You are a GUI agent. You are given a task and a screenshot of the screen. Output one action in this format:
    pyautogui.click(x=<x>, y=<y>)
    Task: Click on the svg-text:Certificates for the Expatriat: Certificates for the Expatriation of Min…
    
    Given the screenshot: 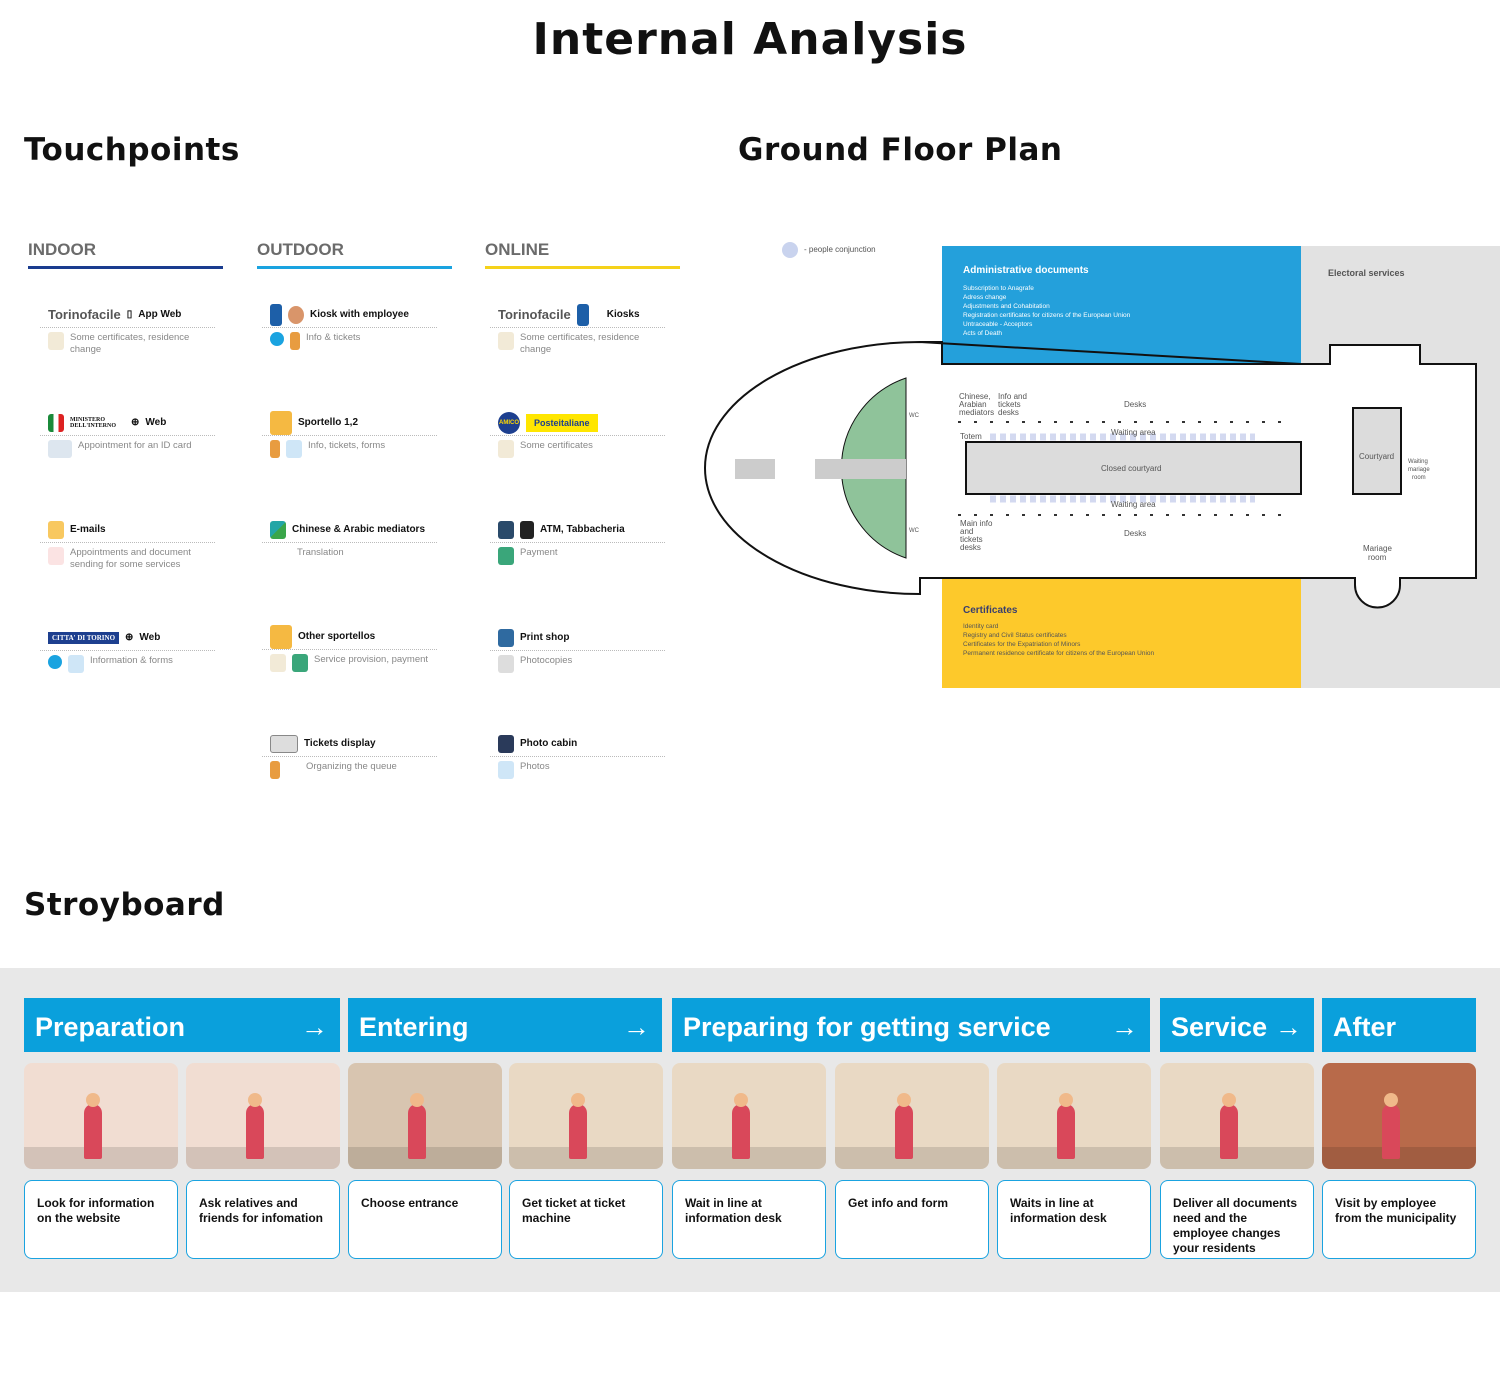 What is the action you would take?
    pyautogui.click(x=1022, y=644)
    